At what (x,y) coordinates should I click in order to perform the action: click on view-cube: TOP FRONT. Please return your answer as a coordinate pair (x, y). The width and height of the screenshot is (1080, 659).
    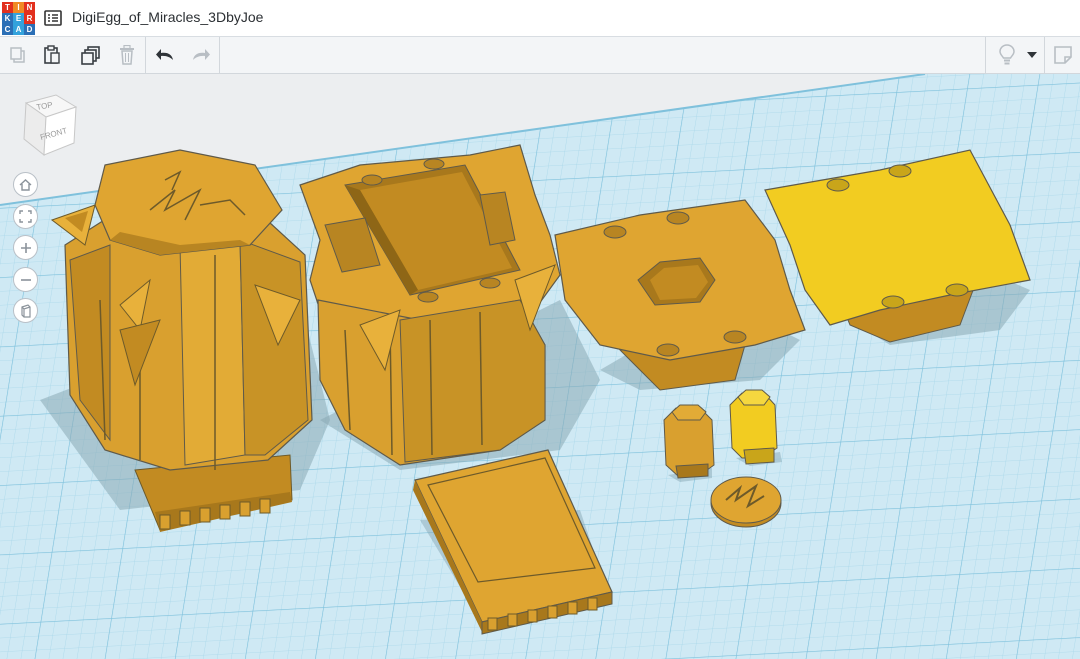
    Looking at the image, I should click on (51, 125).